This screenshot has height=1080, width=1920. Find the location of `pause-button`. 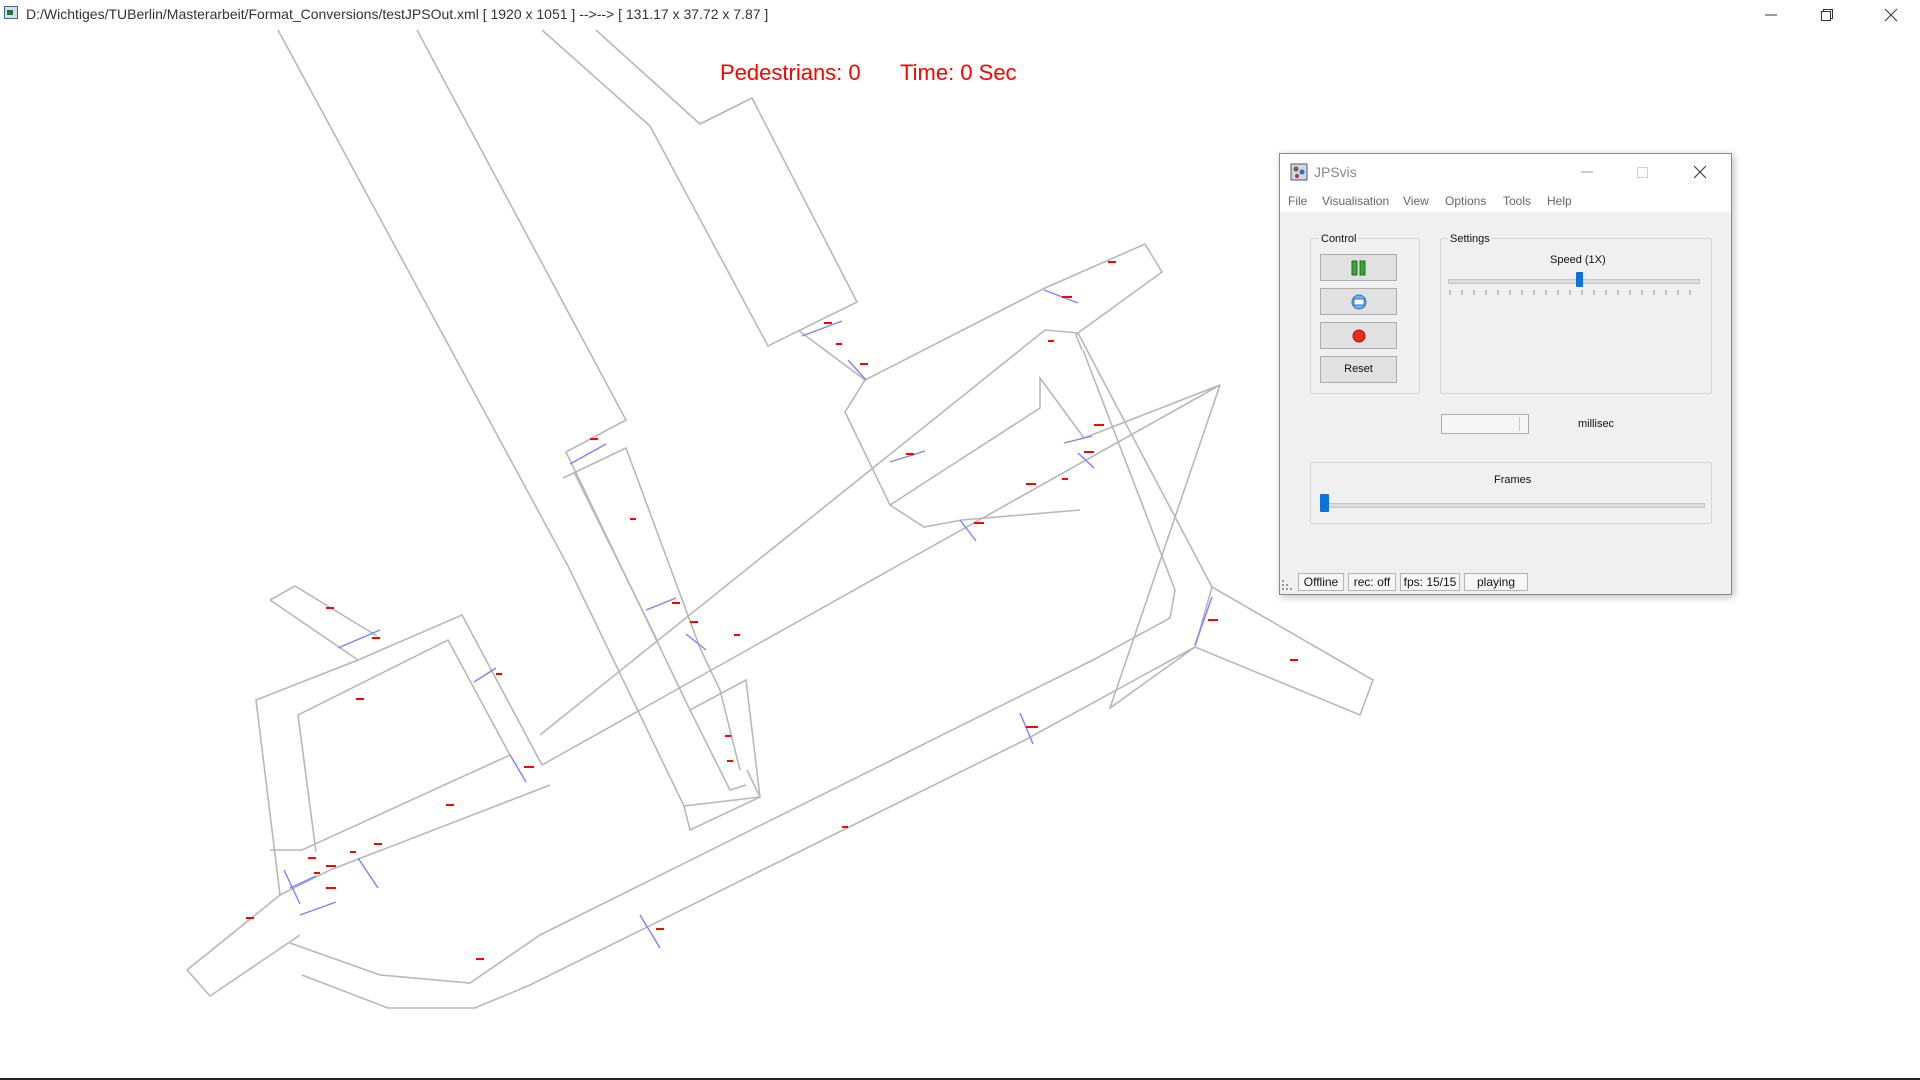

pause-button is located at coordinates (1358, 267).